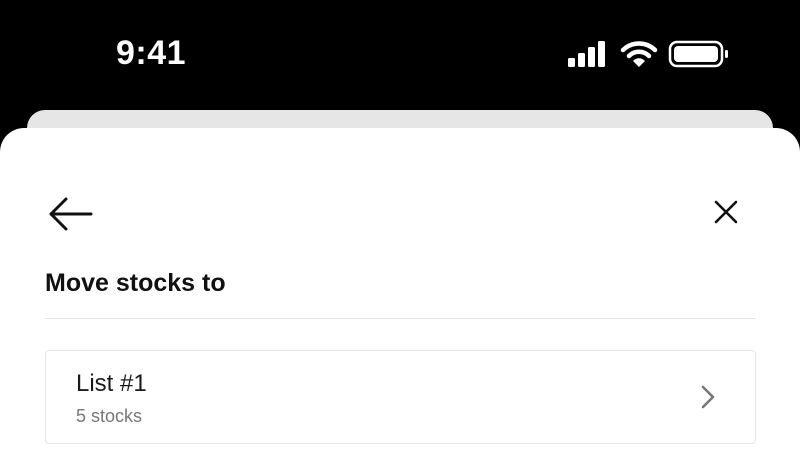 This screenshot has width=800, height=450. What do you see at coordinates (708, 397) in the screenshot?
I see `chevron-right-icon` at bounding box center [708, 397].